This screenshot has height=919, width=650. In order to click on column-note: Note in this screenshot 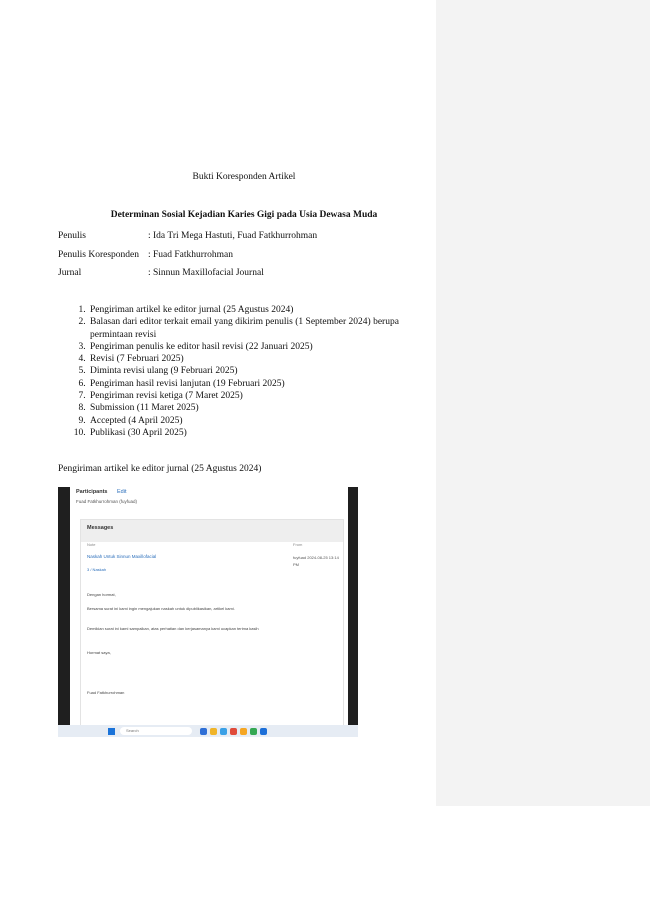, I will do `click(91, 544)`.